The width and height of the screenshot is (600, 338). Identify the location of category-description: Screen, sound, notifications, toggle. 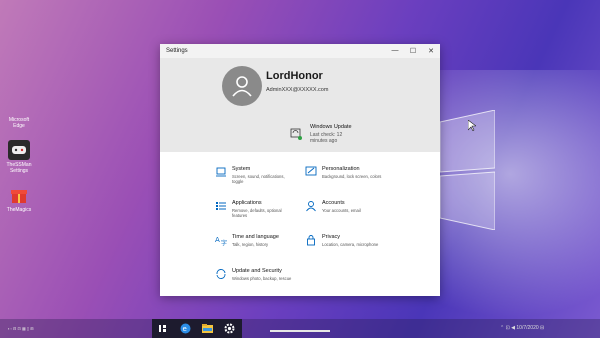
(258, 179).